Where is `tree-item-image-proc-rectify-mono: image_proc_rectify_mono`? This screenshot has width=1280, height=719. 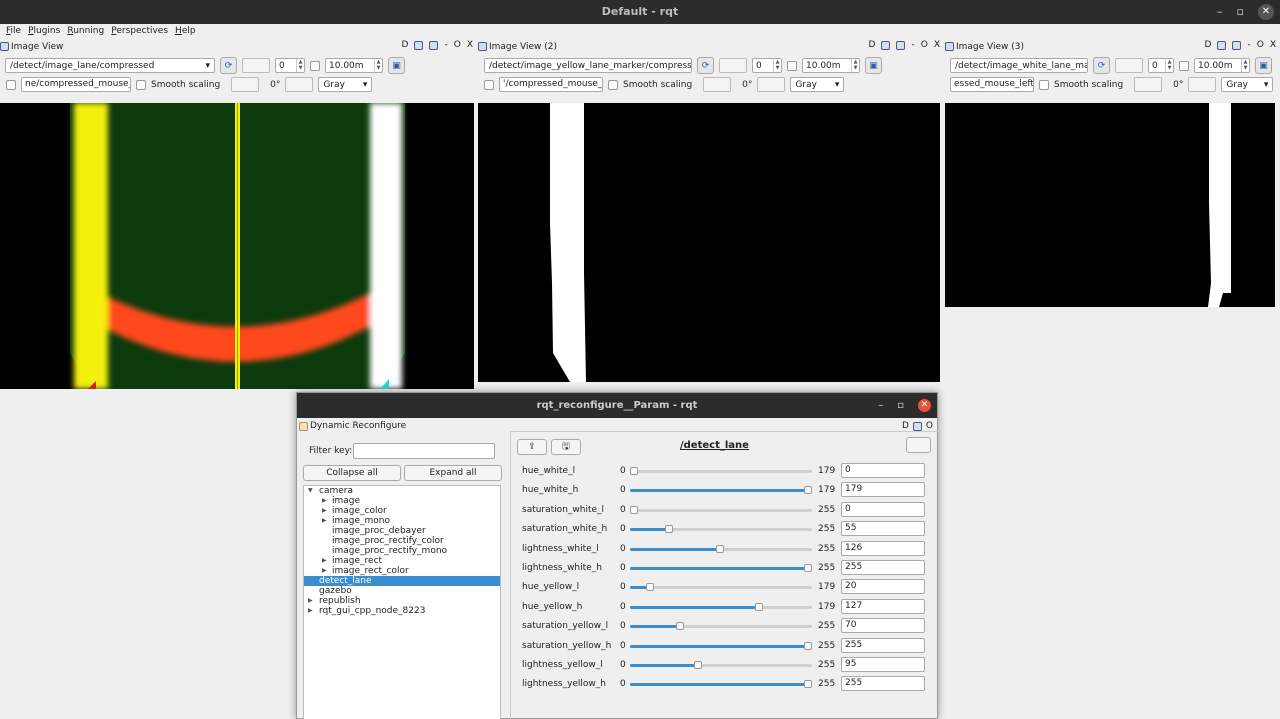
tree-item-image-proc-rectify-mono: image_proc_rectify_mono is located at coordinates (402, 551).